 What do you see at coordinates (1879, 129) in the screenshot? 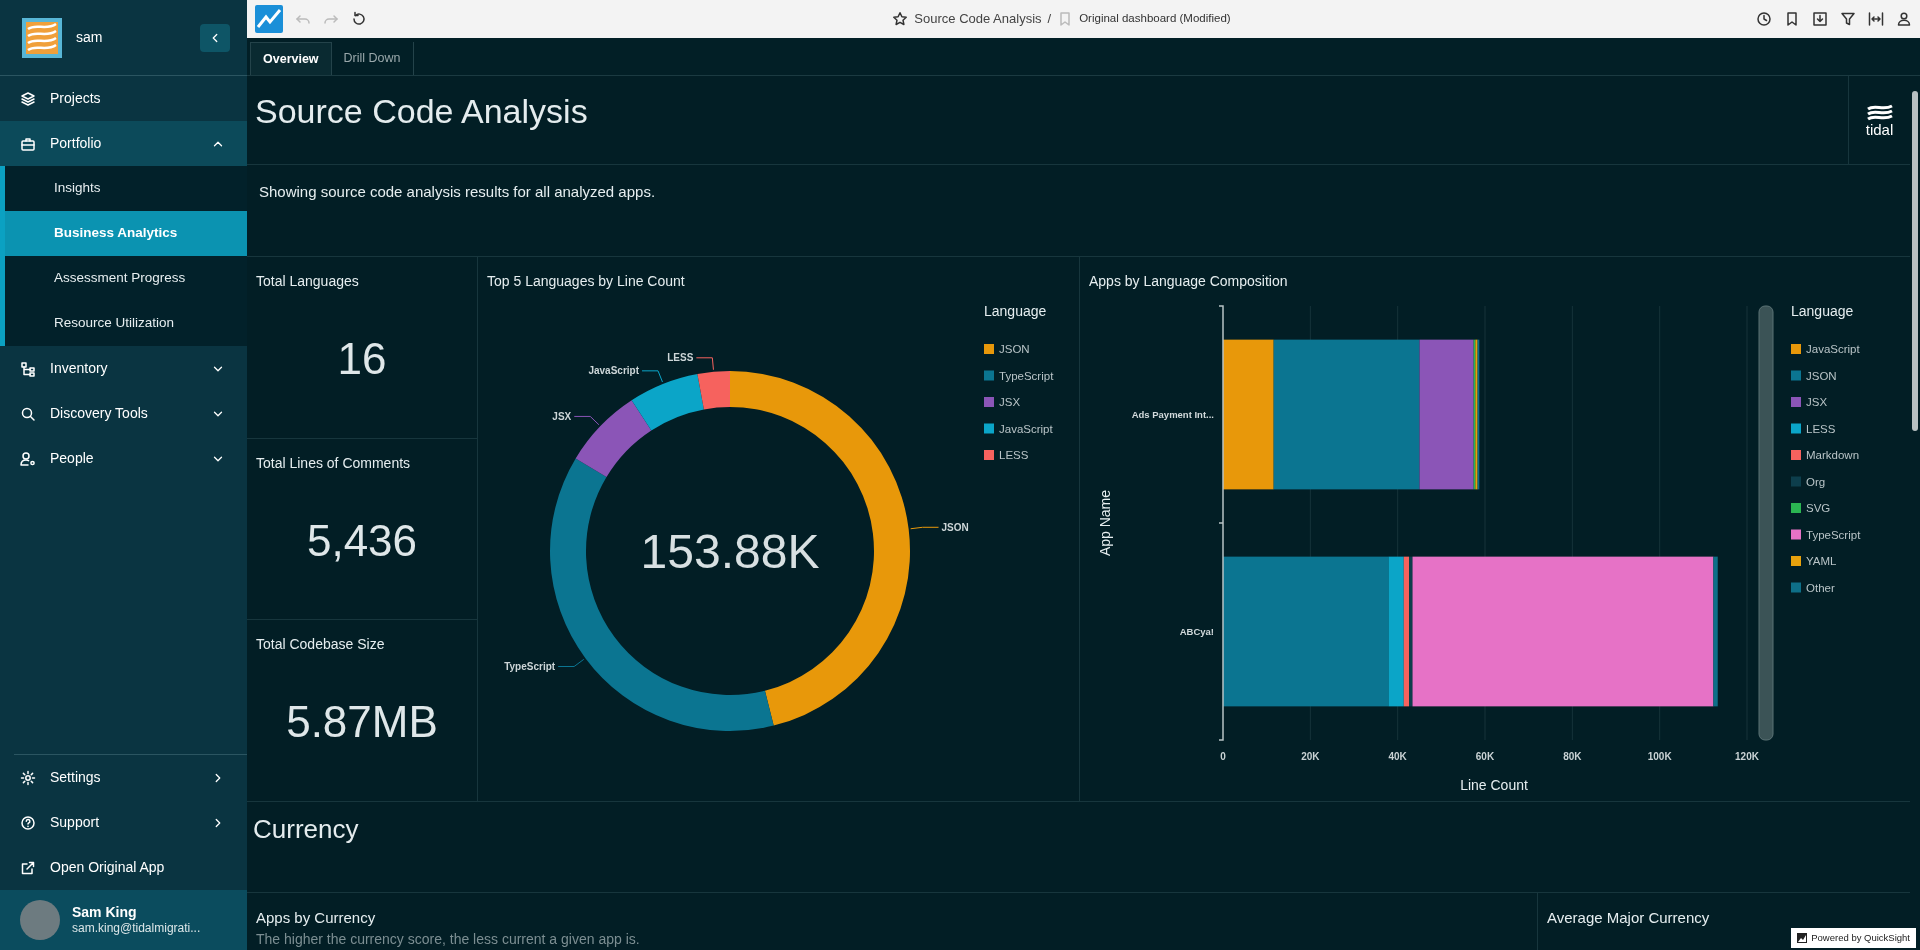
I see `brand-name: tidal` at bounding box center [1879, 129].